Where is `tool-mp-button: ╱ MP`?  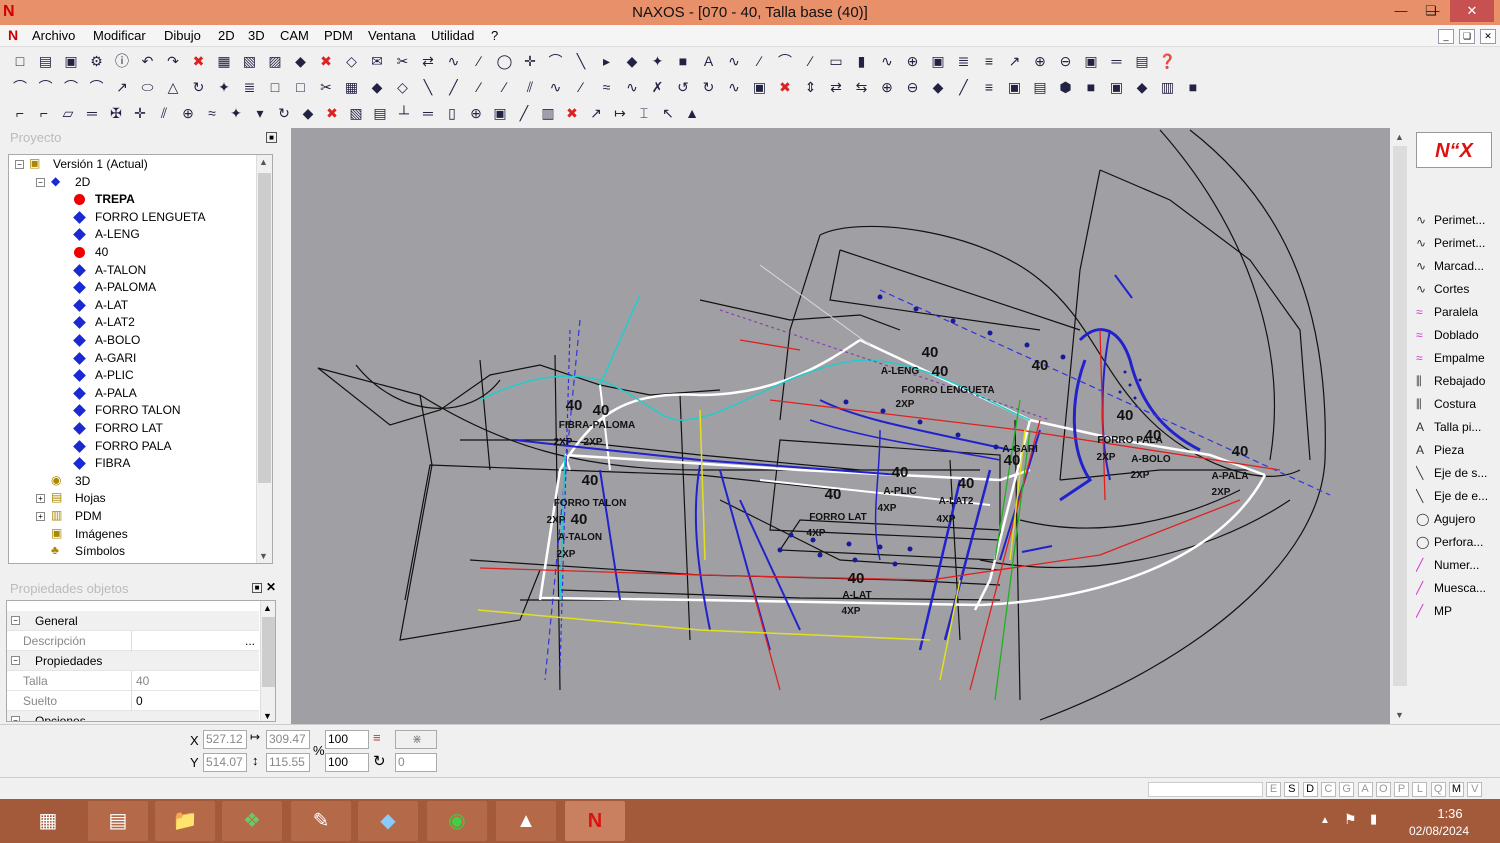 tool-mp-button: ╱ MP is located at coordinates (1457, 611).